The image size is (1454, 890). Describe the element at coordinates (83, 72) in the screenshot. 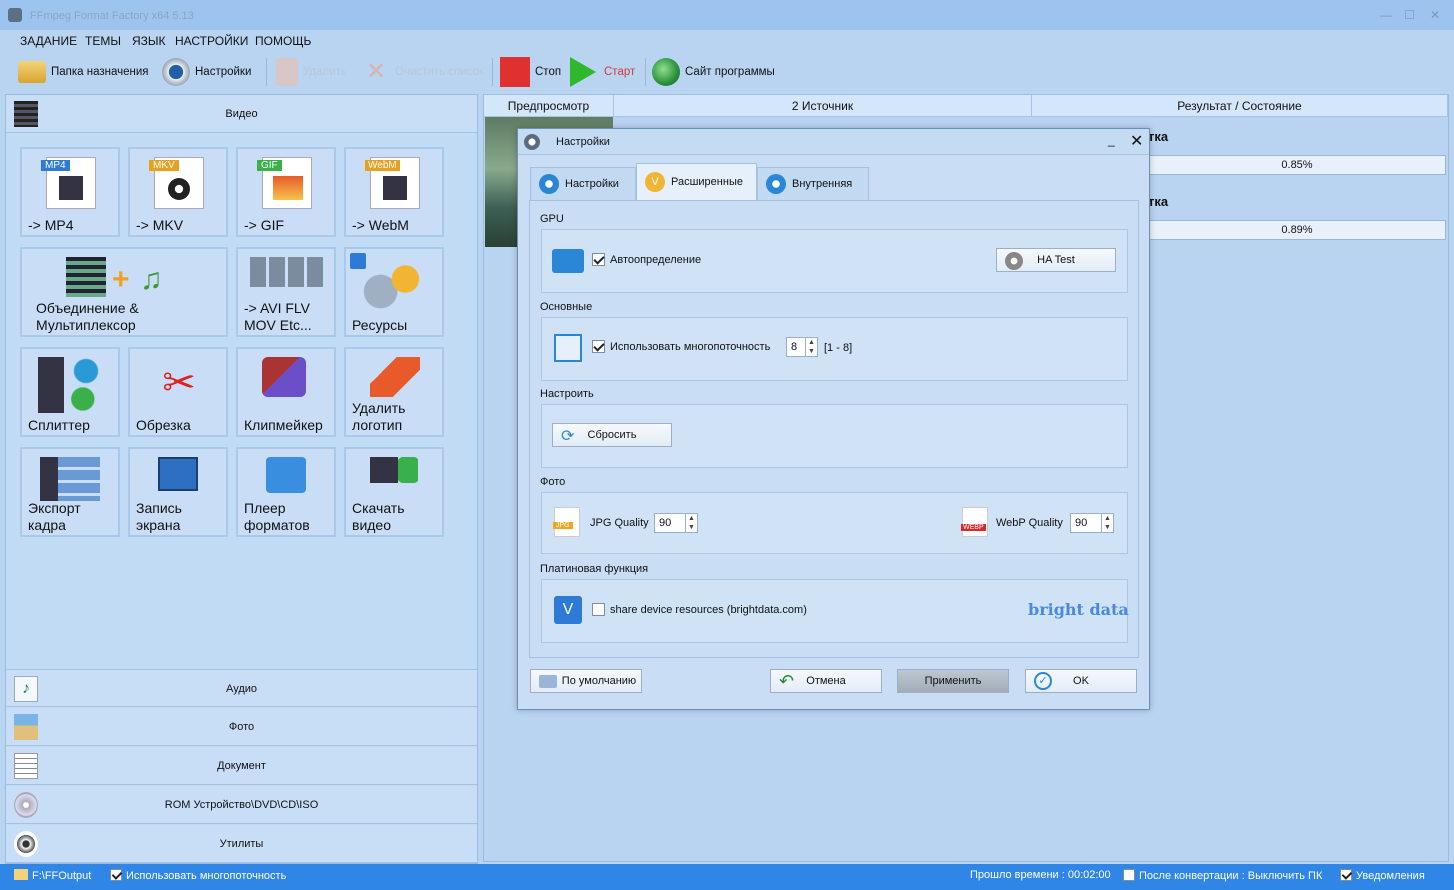

I see `dest-folder-button: Папка назначения` at that location.